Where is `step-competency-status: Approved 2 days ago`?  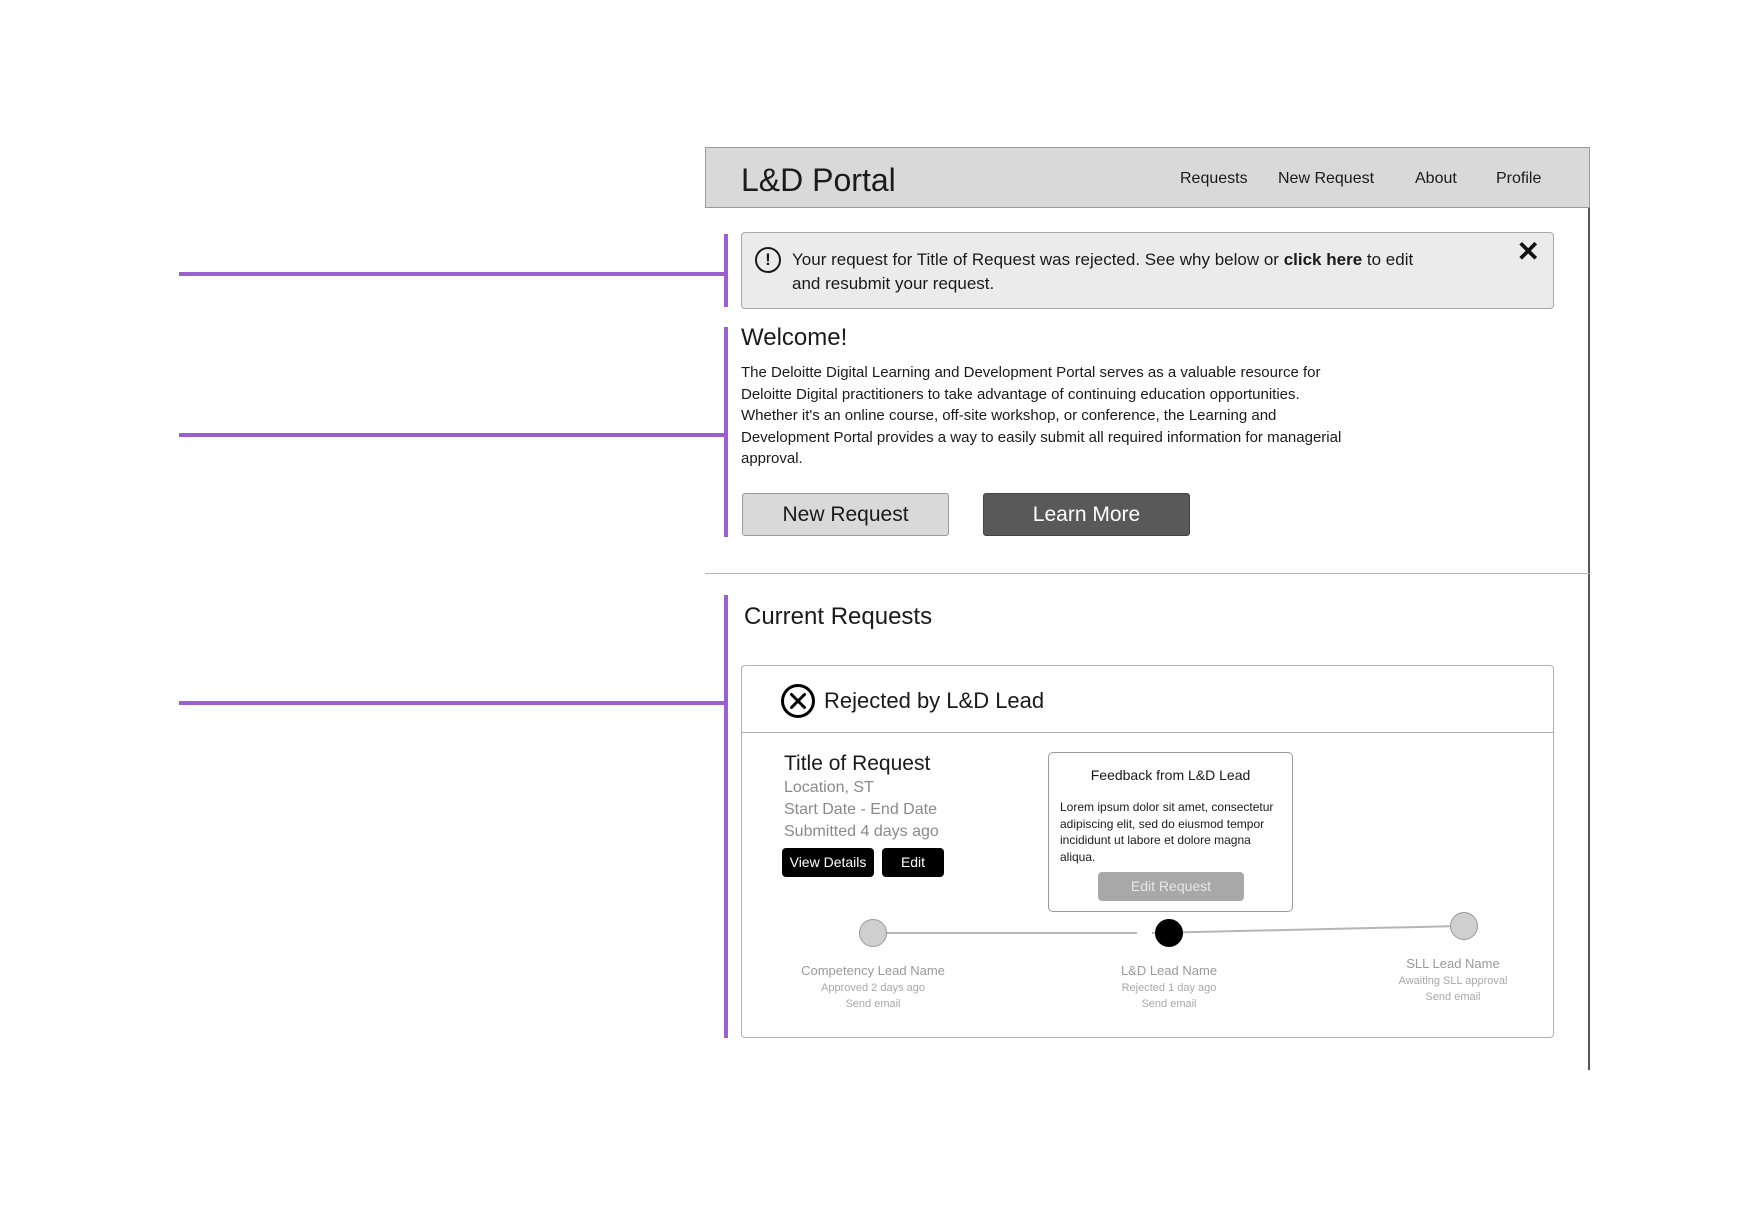
step-competency-status: Approved 2 days ago is located at coordinates (873, 988).